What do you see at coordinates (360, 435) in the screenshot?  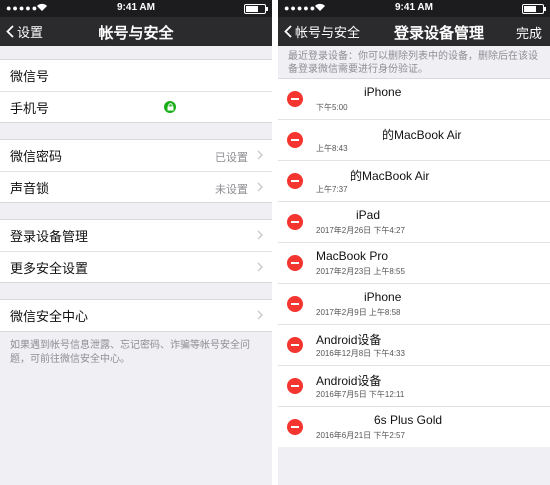 I see `device-date: 2016年6月21日 下午2:57` at bounding box center [360, 435].